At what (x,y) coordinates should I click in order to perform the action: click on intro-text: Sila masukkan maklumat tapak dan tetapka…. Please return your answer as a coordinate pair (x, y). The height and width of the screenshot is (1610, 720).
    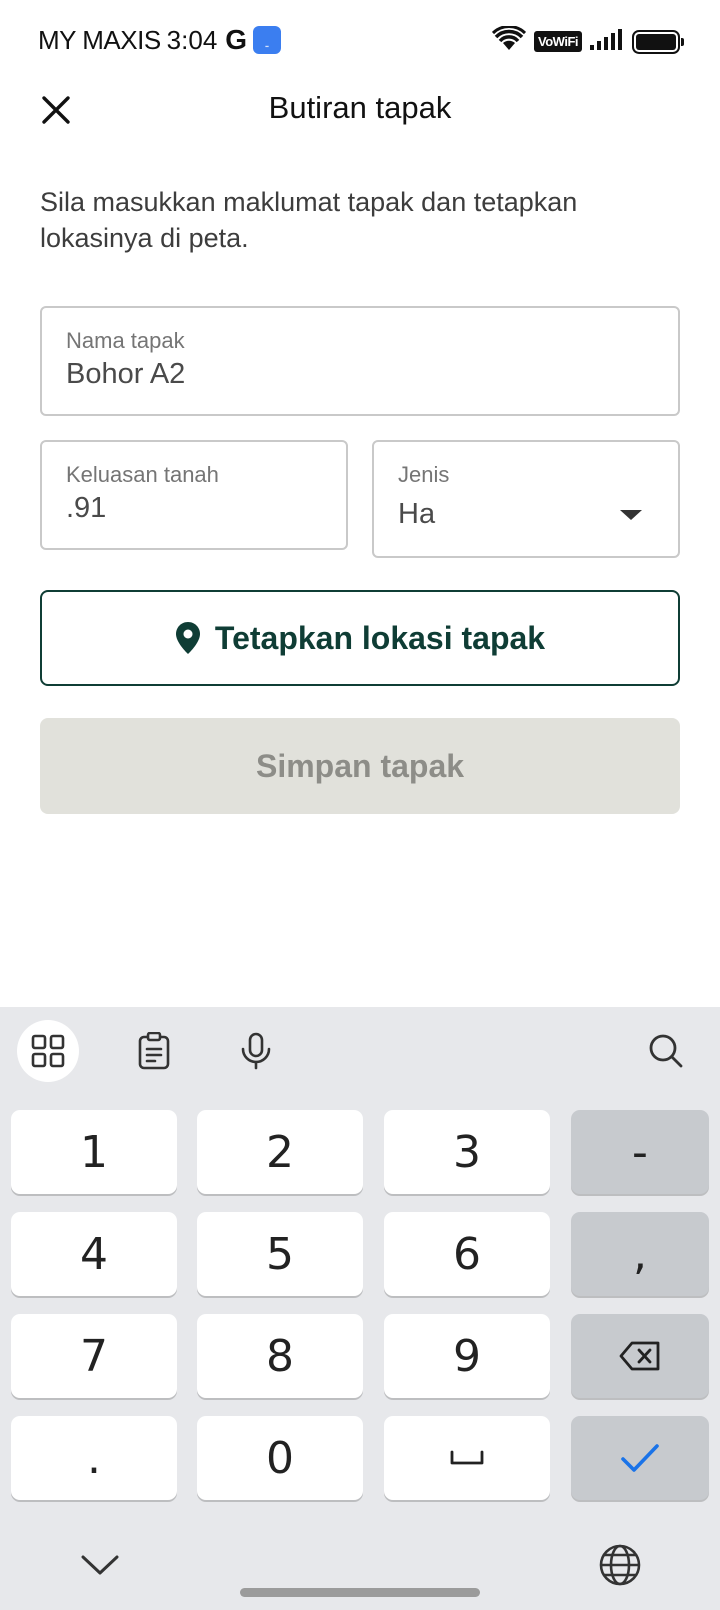
    Looking at the image, I should click on (309, 220).